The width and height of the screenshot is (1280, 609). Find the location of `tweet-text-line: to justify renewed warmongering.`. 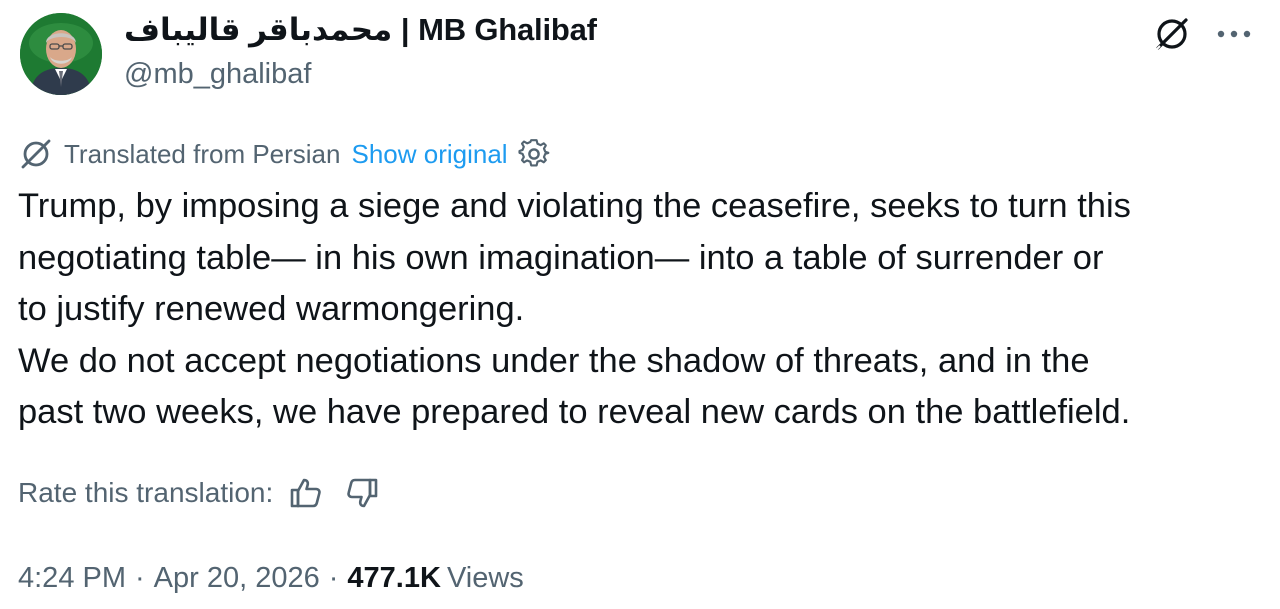

tweet-text-line: to justify renewed warmongering. is located at coordinates (271, 309).